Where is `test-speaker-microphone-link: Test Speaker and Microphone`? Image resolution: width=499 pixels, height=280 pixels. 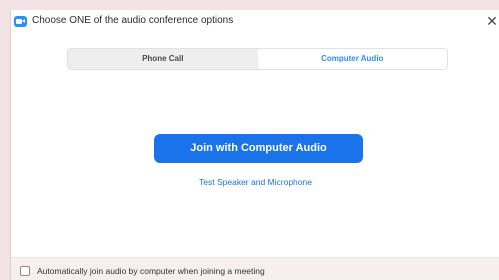 test-speaker-microphone-link: Test Speaker and Microphone is located at coordinates (255, 182).